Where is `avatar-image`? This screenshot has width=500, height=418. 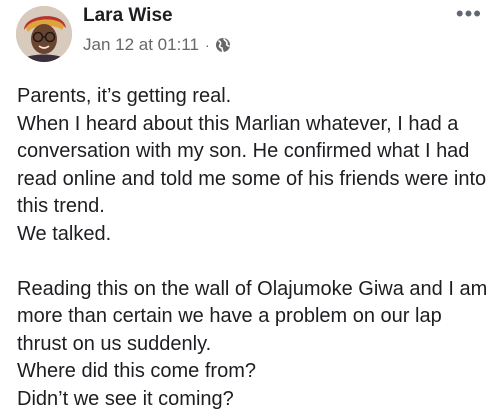 avatar-image is located at coordinates (44, 34).